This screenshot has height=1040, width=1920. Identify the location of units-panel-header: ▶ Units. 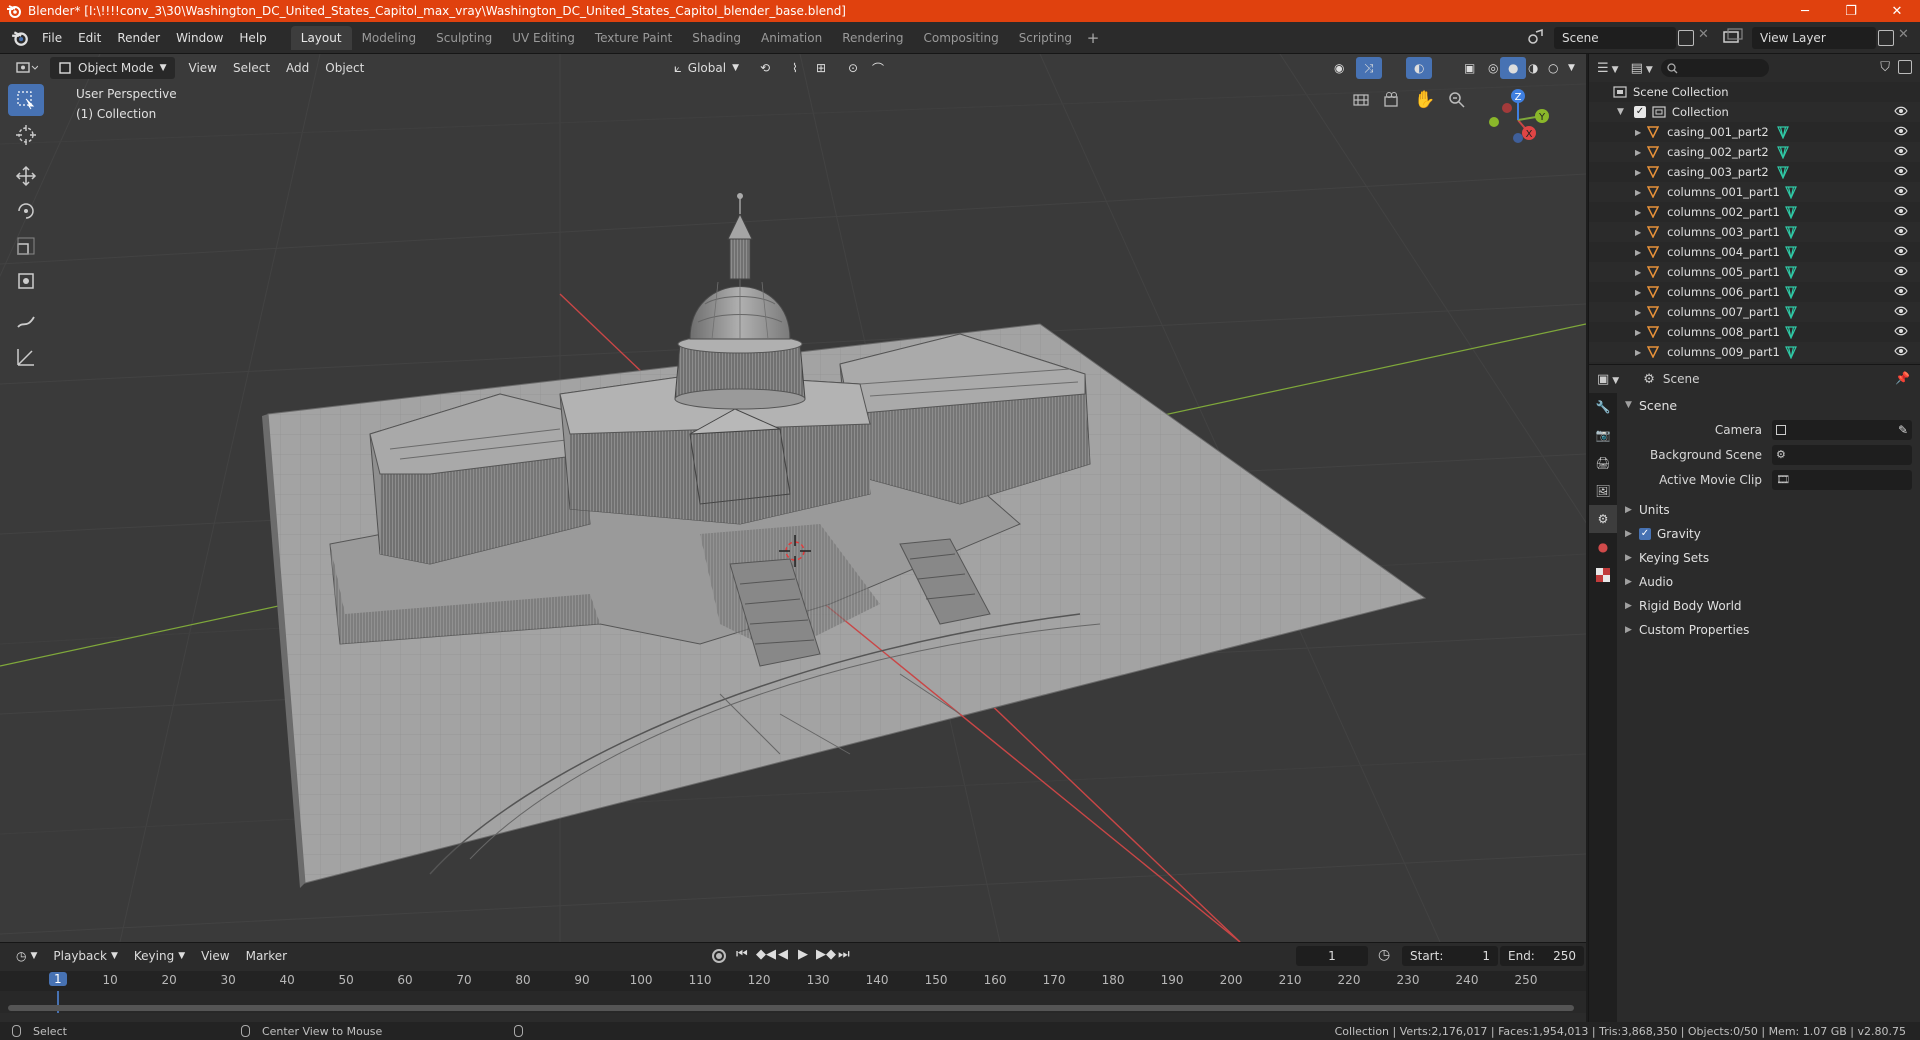
(1768, 510).